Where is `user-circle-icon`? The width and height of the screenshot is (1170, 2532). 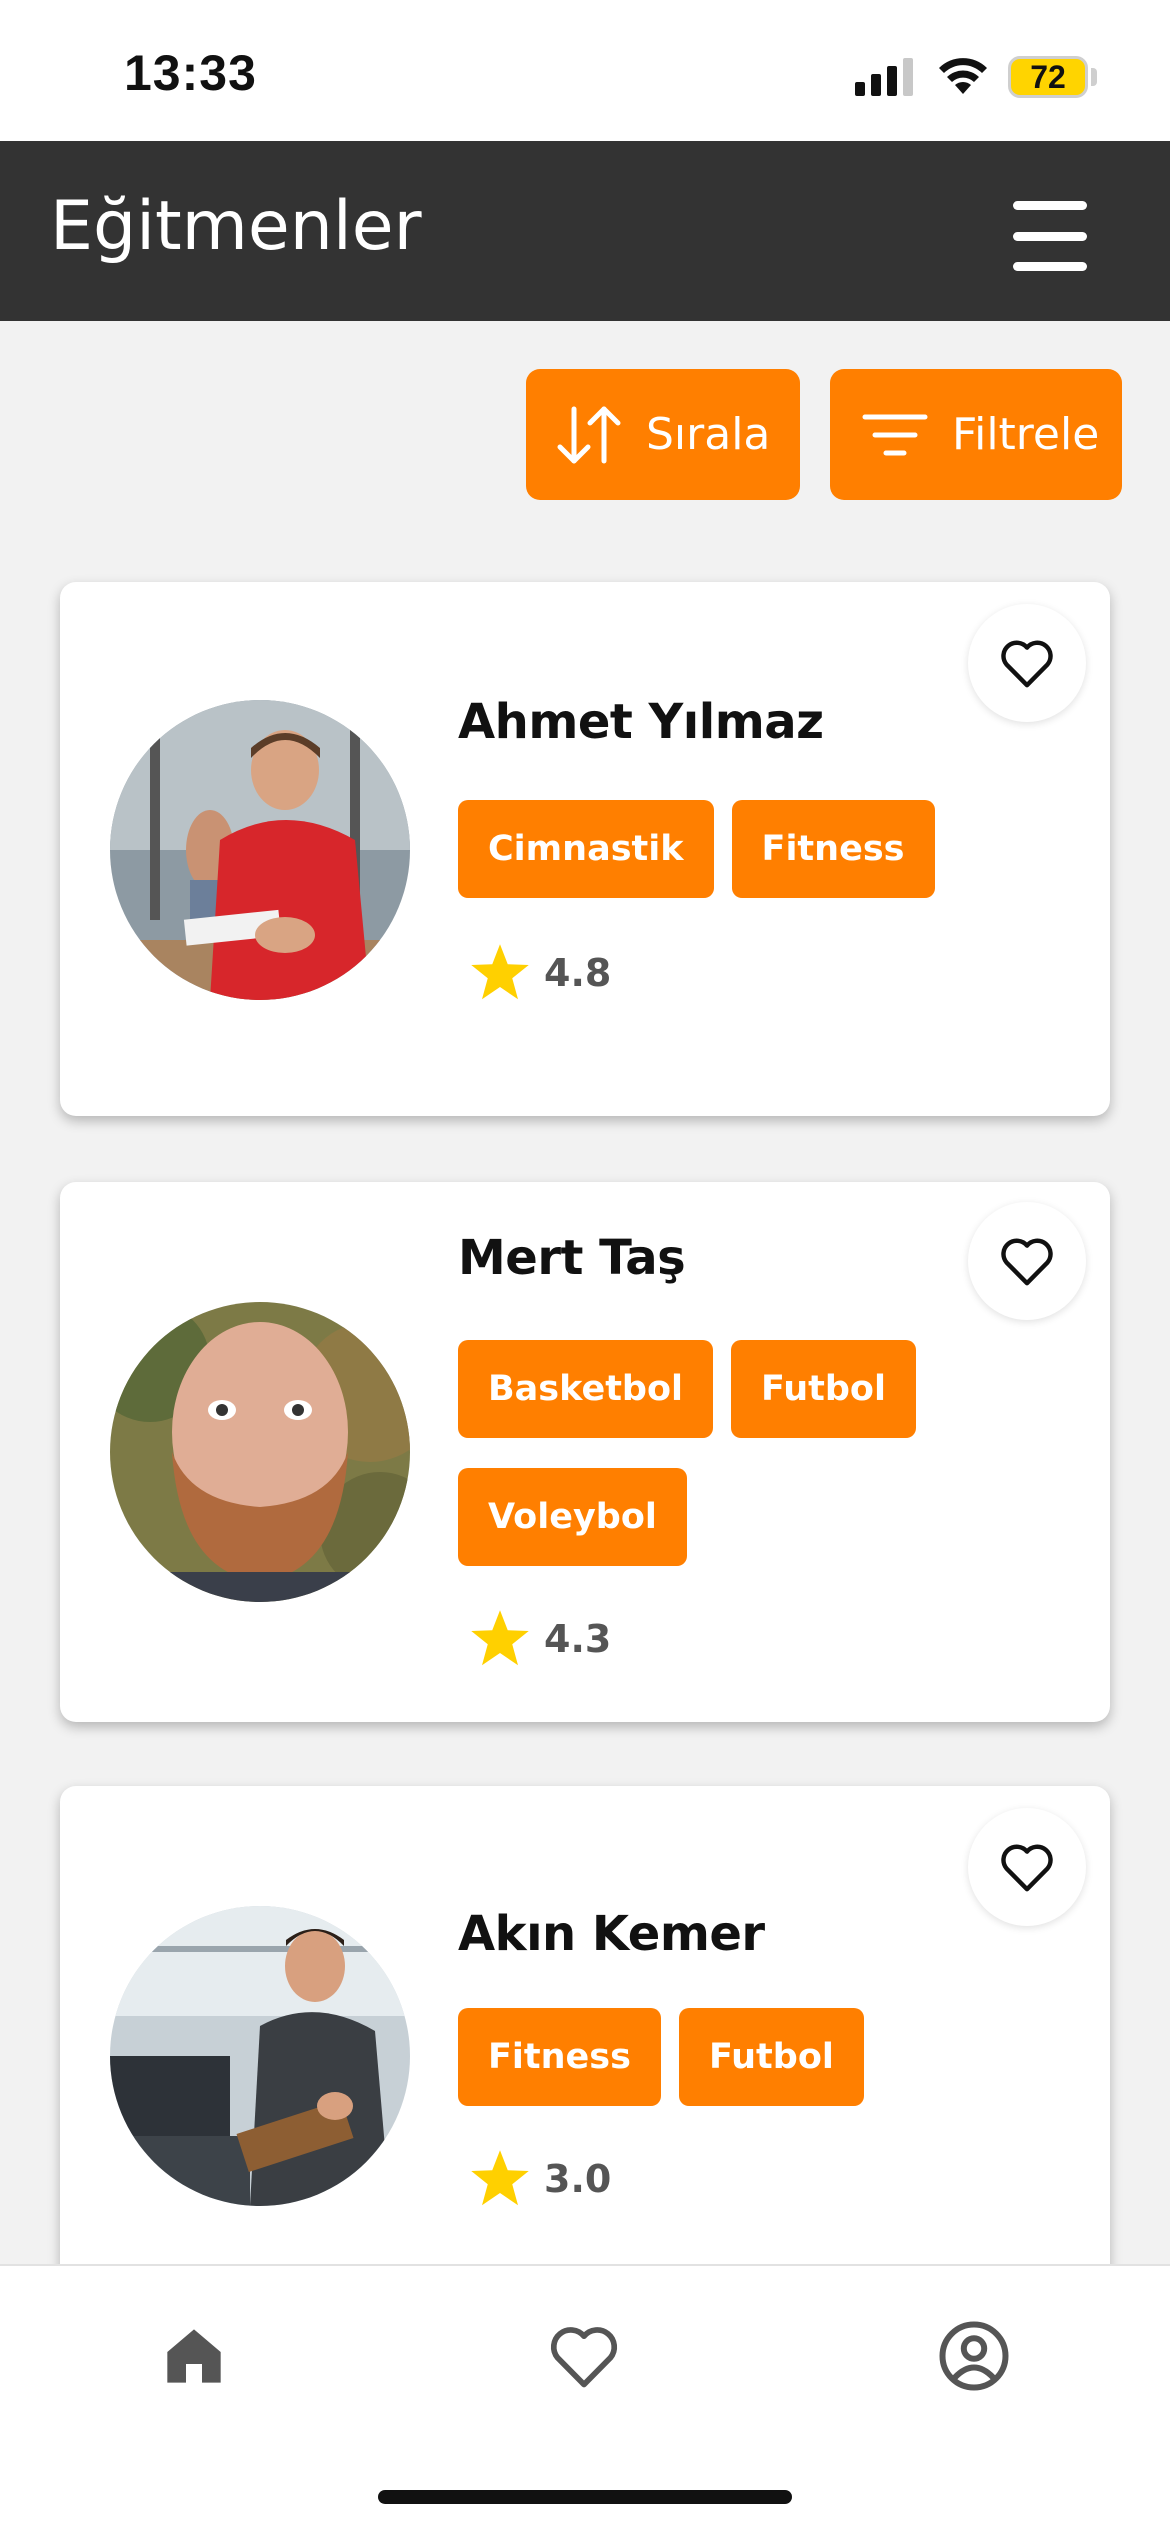
user-circle-icon is located at coordinates (974, 2356).